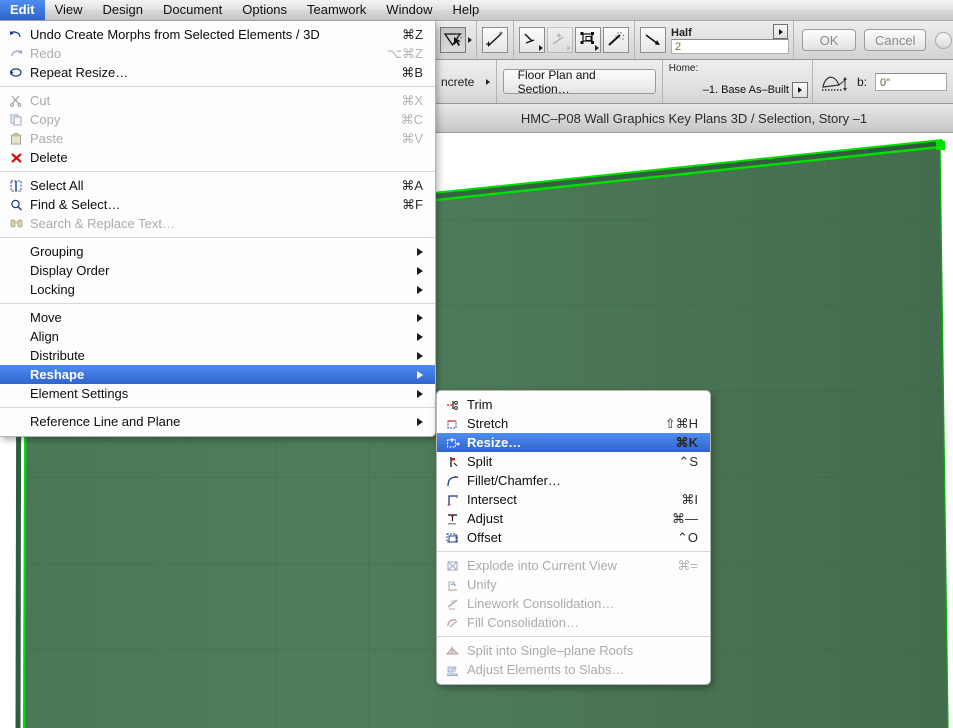  Describe the element at coordinates (495, 40) in the screenshot. I see `marquee-line-tool-button` at that location.